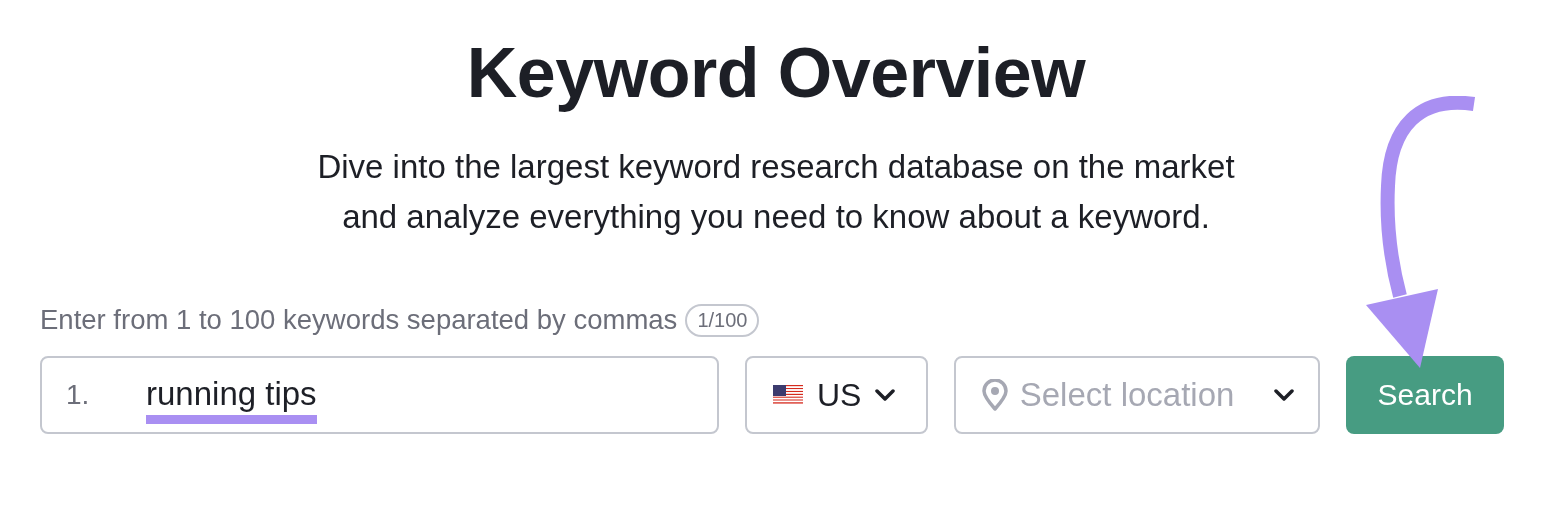 This screenshot has height=514, width=1552. Describe the element at coordinates (839, 395) in the screenshot. I see `country-value: US` at that location.